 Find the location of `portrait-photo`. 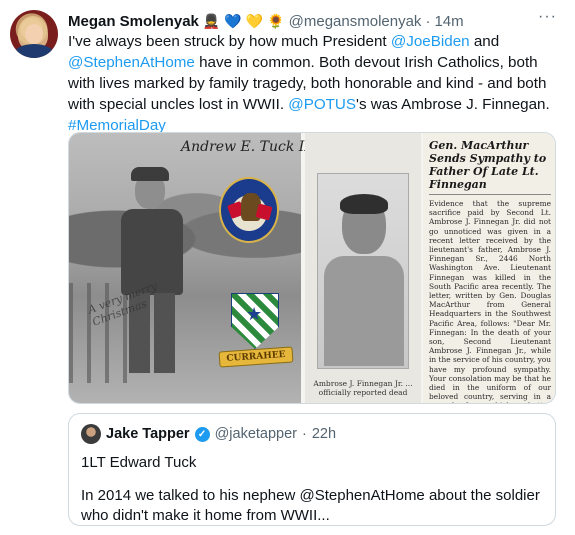

portrait-photo is located at coordinates (363, 271).